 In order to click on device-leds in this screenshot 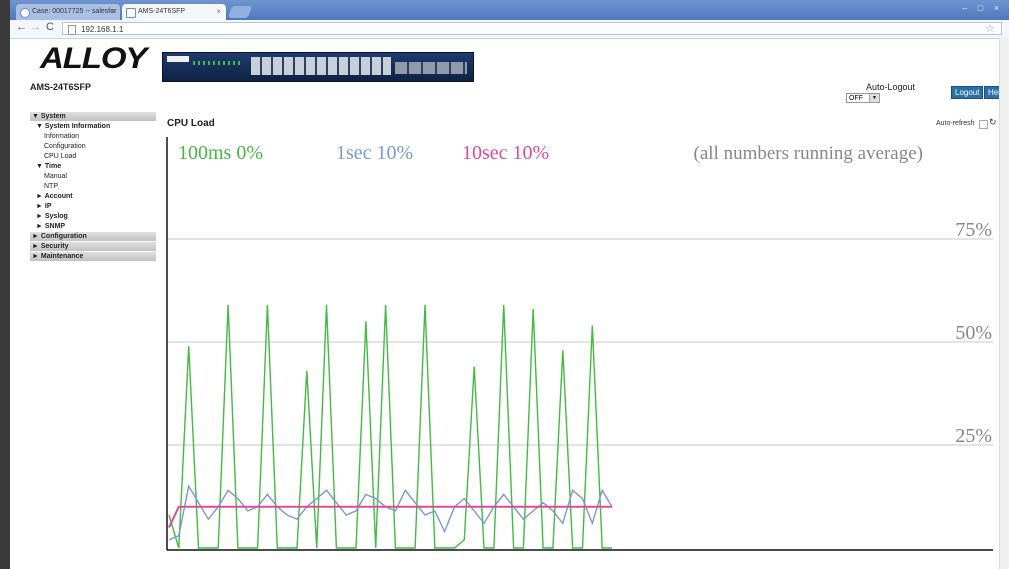, I will do `click(218, 63)`.